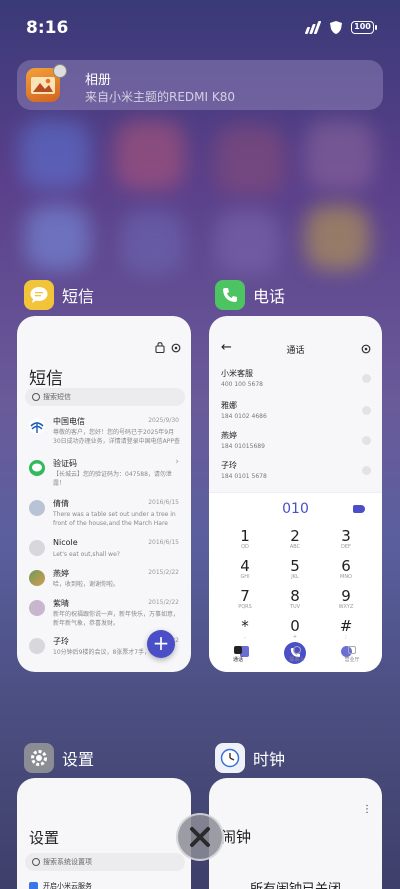 Image resolution: width=400 pixels, height=889 pixels. Describe the element at coordinates (346, 538) in the screenshot. I see `dialpad-key: 3 DEF` at that location.